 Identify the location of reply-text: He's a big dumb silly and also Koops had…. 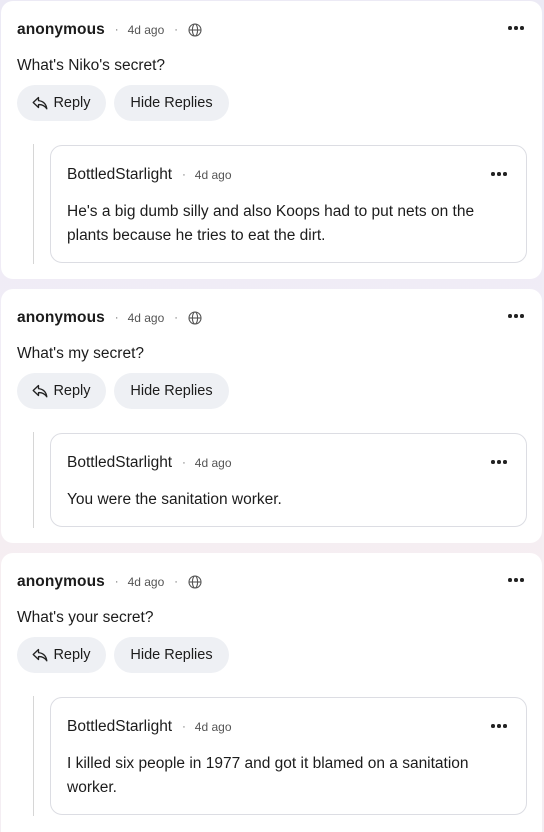
(271, 223).